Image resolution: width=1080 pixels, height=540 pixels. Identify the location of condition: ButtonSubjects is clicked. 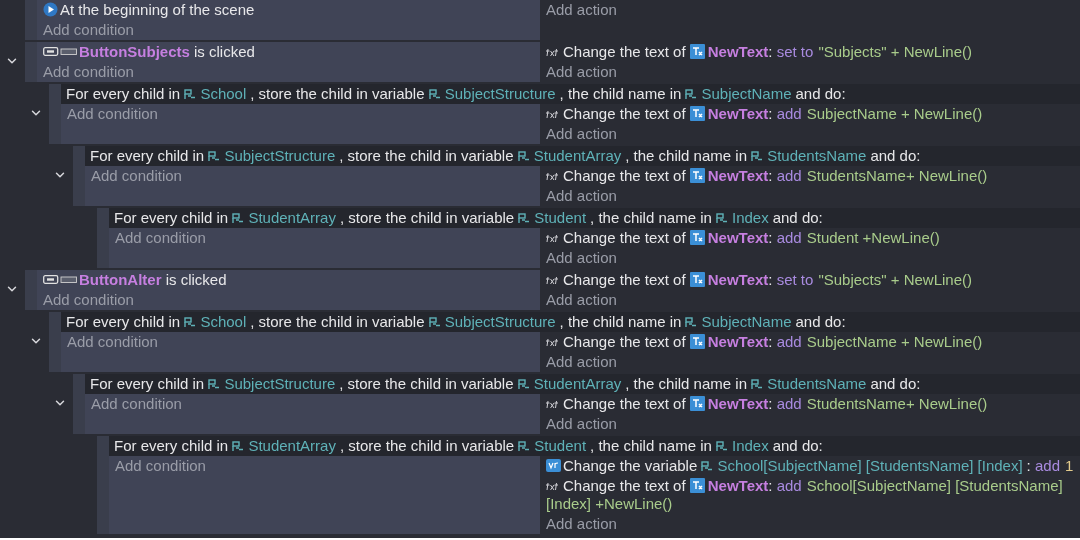
(291, 52).